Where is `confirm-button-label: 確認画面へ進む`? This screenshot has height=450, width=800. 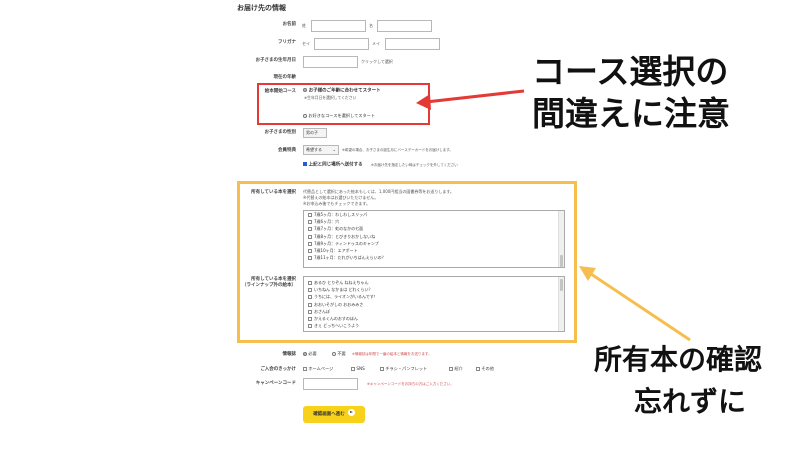 confirm-button-label: 確認画面へ進む is located at coordinates (329, 414).